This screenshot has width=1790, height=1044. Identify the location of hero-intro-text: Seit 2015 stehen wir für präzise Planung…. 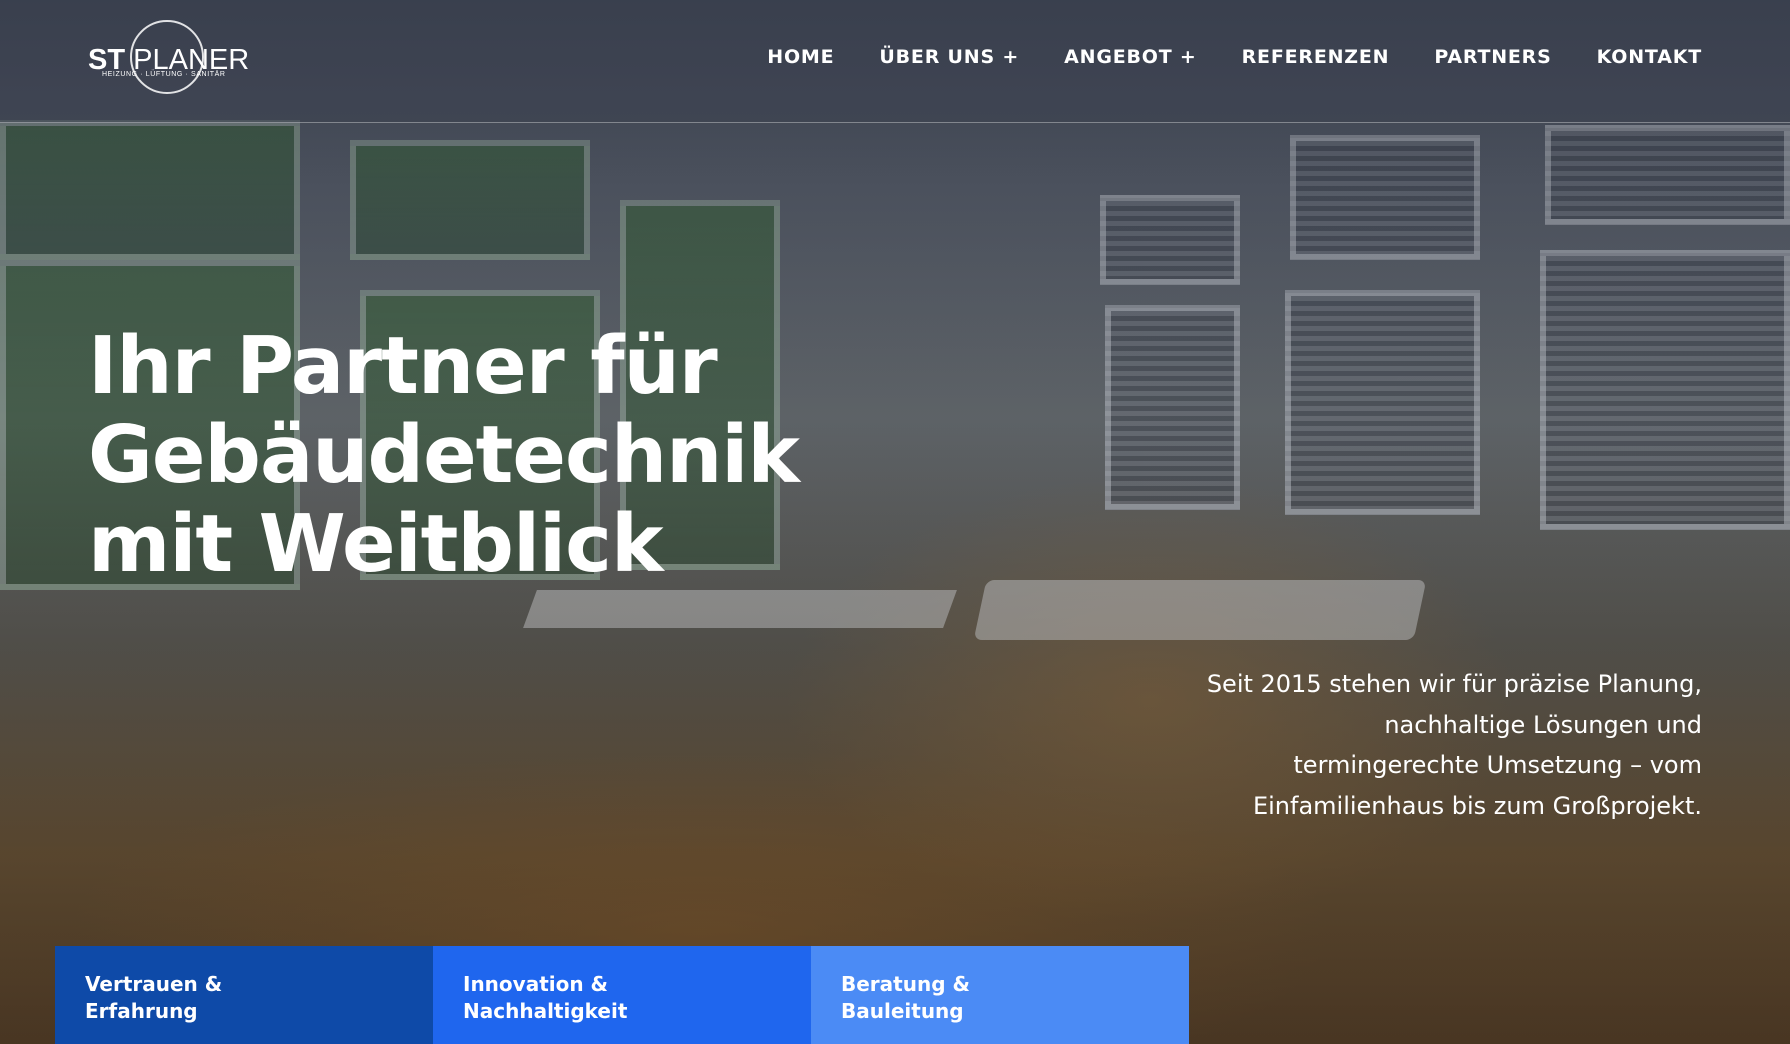
(1402, 745).